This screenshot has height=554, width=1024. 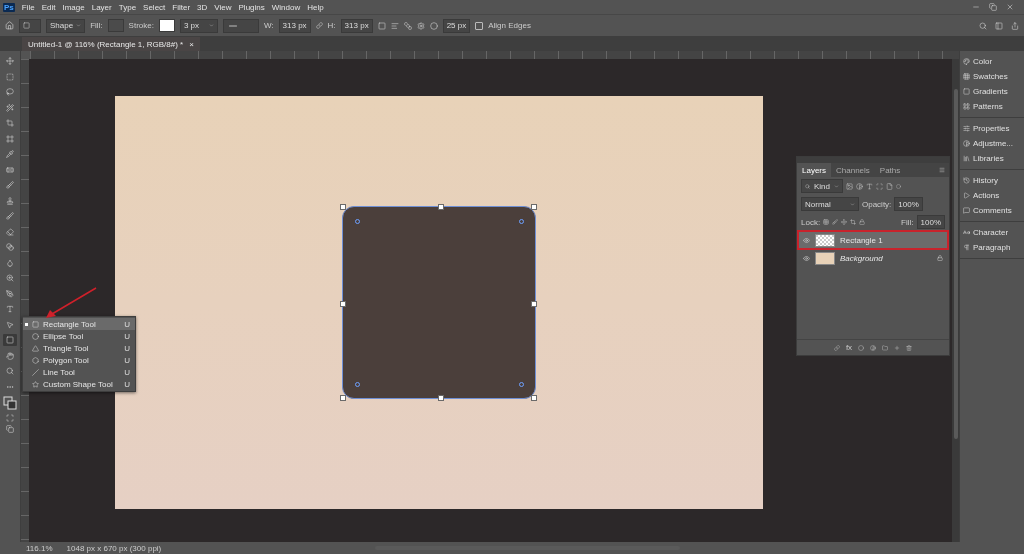 I want to click on lock-brush-icon, so click(x=835, y=222).